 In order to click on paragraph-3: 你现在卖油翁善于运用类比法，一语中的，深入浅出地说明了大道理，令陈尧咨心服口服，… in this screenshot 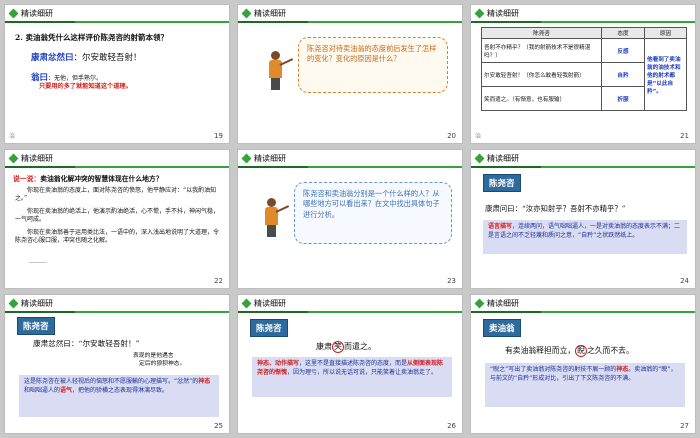, I will do `click(117, 236)`.